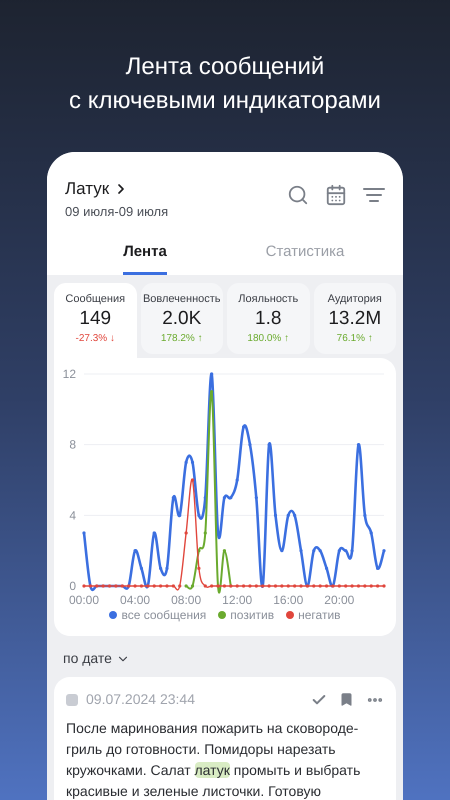  Describe the element at coordinates (319, 615) in the screenshot. I see `legend-label: негатив` at that location.